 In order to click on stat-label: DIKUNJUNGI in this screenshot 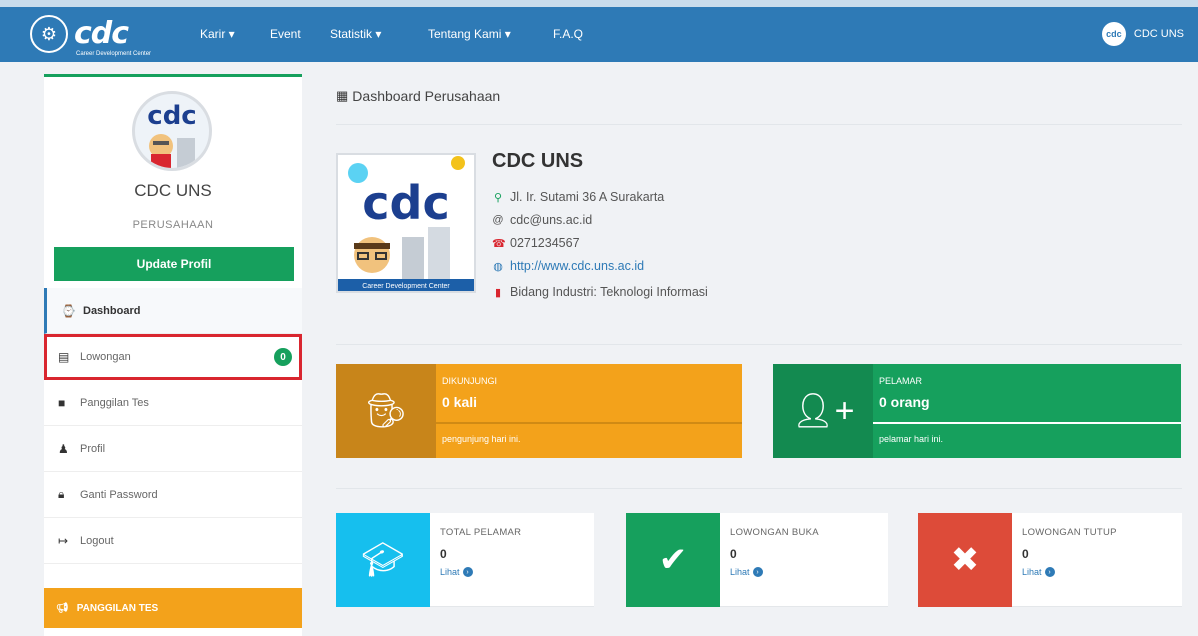, I will do `click(470, 381)`.